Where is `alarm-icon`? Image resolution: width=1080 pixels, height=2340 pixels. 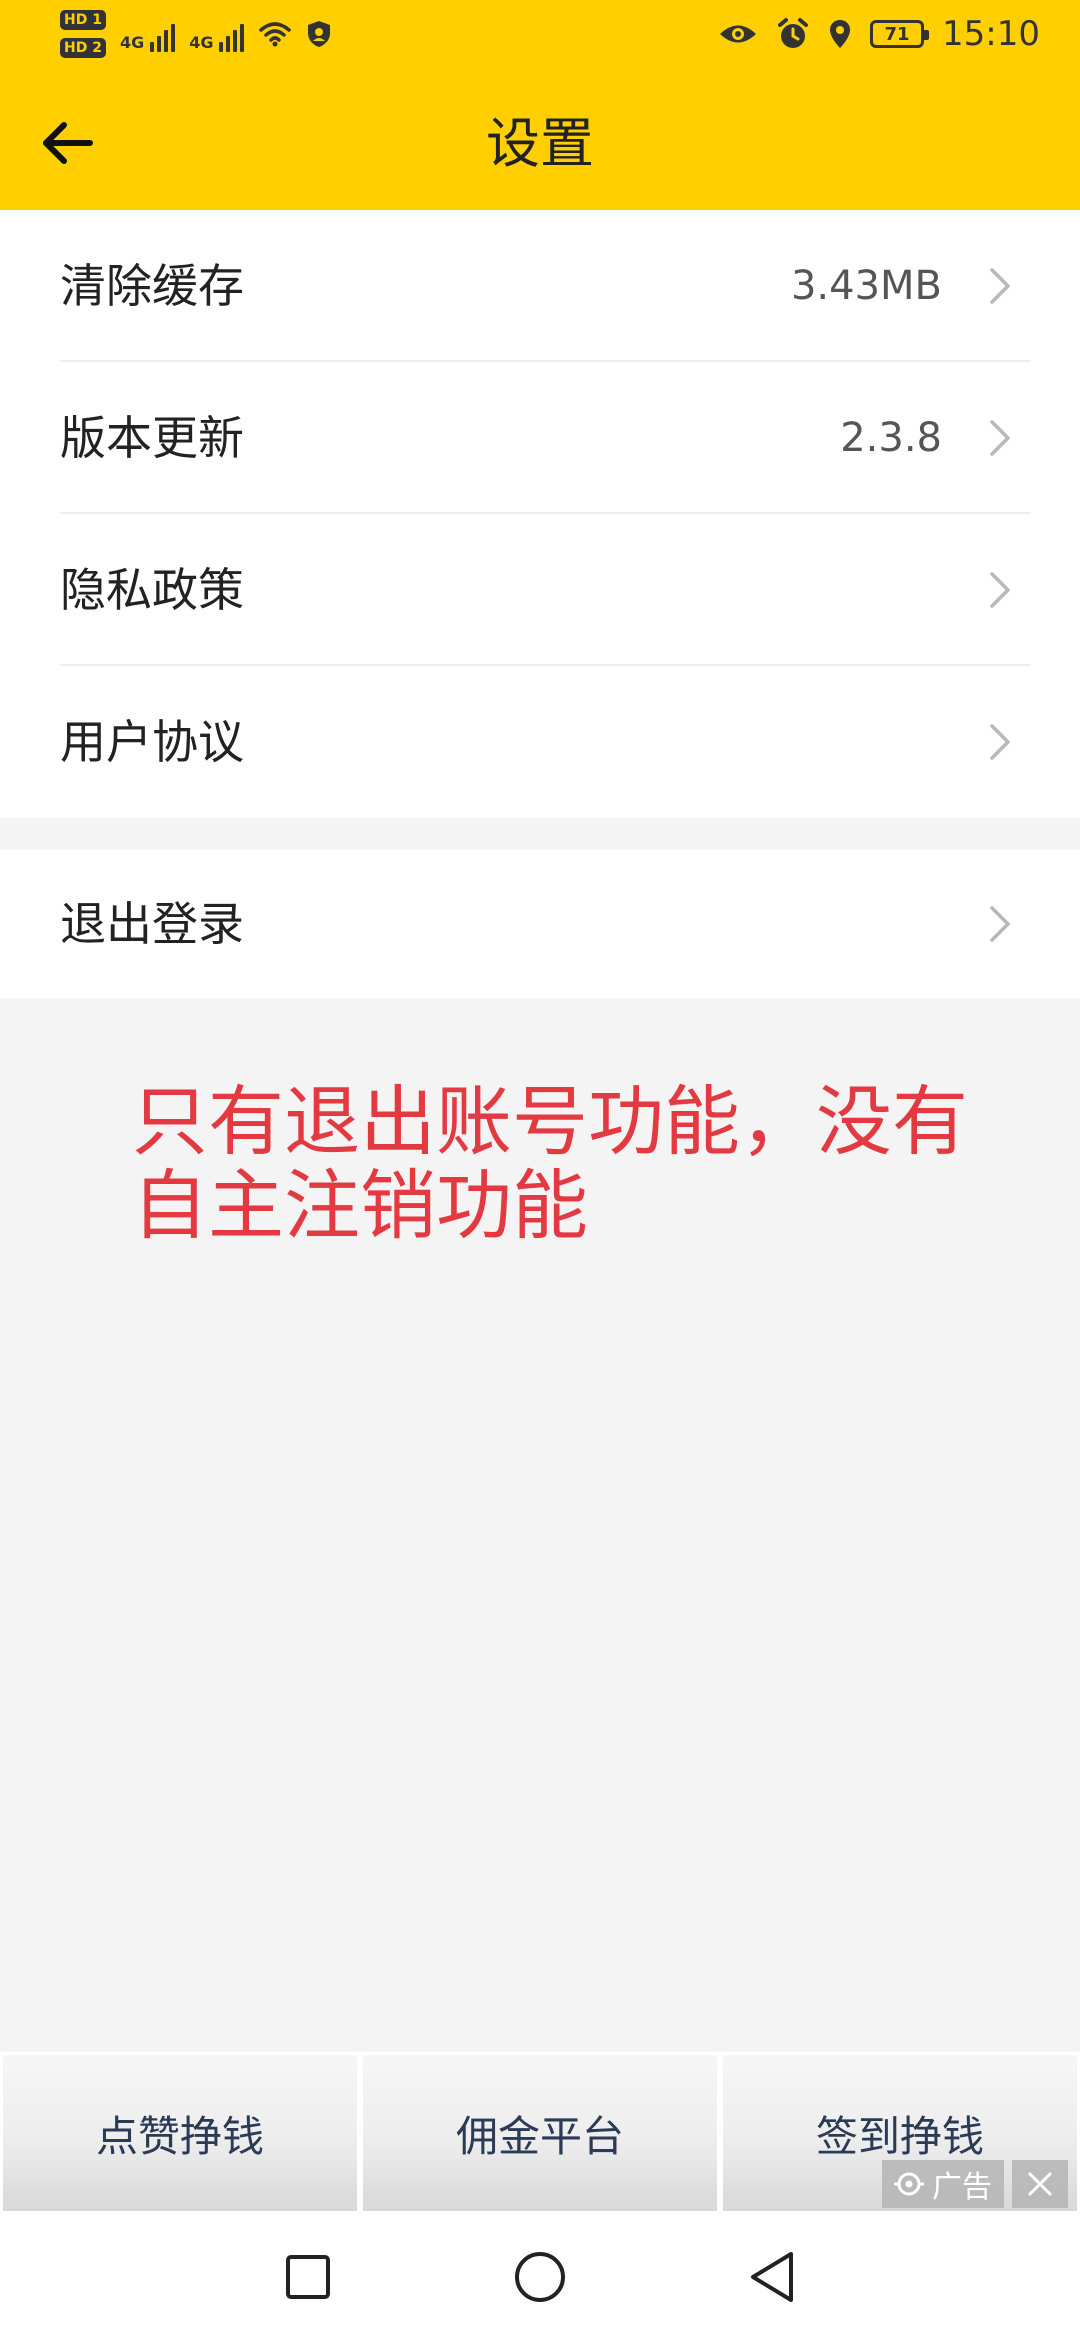
alarm-icon is located at coordinates (793, 33).